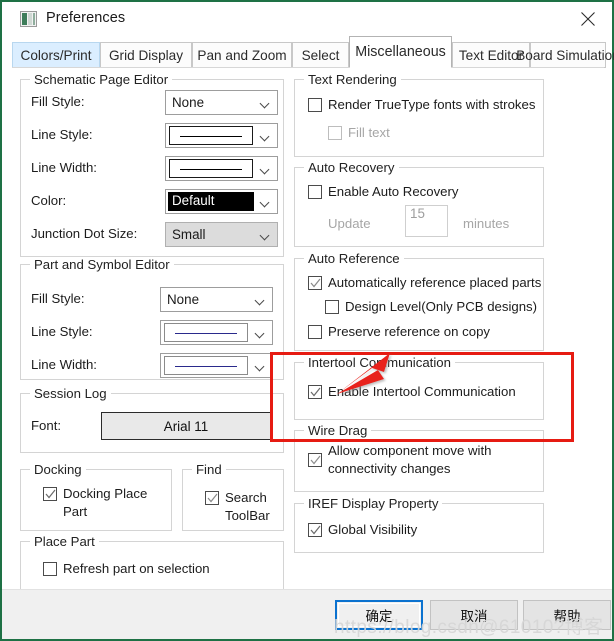 This screenshot has width=614, height=641. I want to click on tab-colors-print: Colors/Print, so click(56, 55).